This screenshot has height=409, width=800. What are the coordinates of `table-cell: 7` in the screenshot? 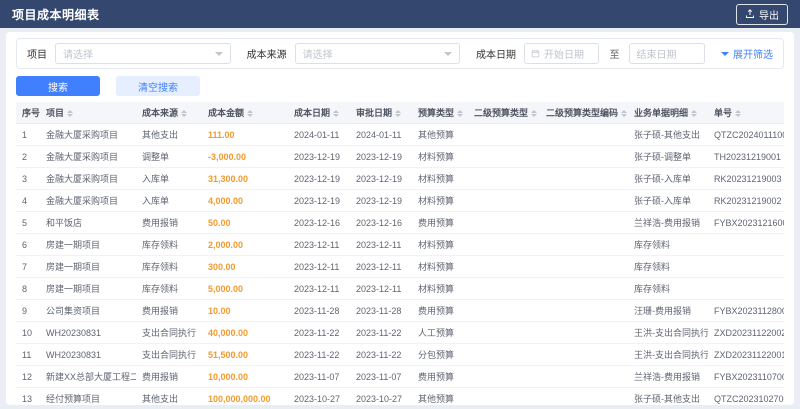 It's located at (28, 266).